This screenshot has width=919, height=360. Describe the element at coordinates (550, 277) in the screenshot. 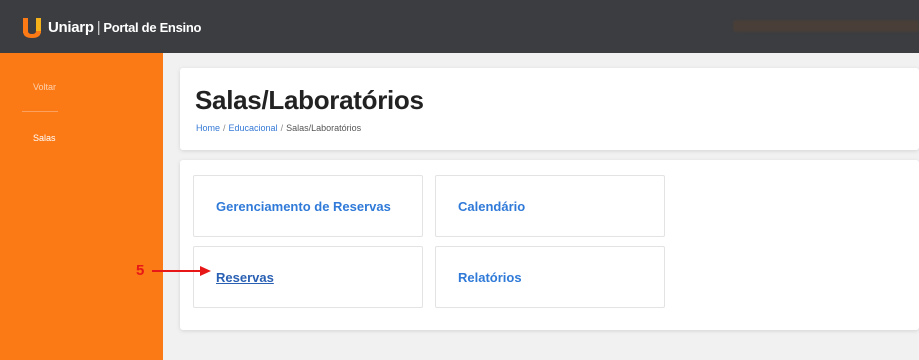

I see `tile-relatorios: Relatórios` at that location.